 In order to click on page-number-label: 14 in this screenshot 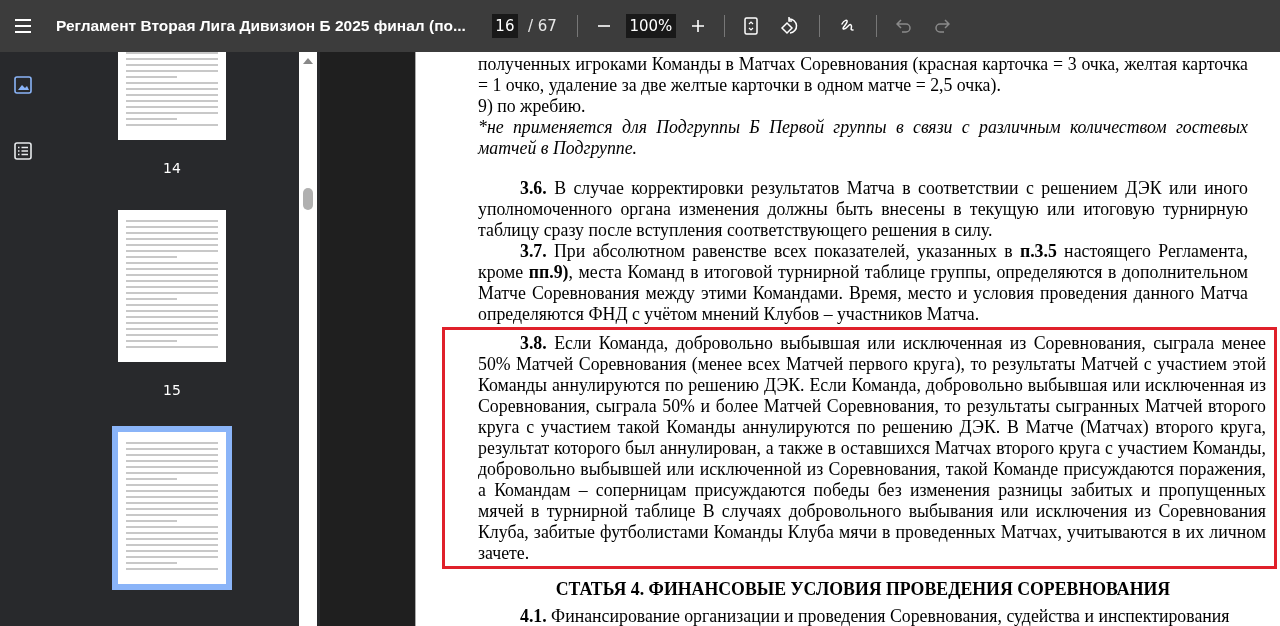, I will do `click(172, 168)`.